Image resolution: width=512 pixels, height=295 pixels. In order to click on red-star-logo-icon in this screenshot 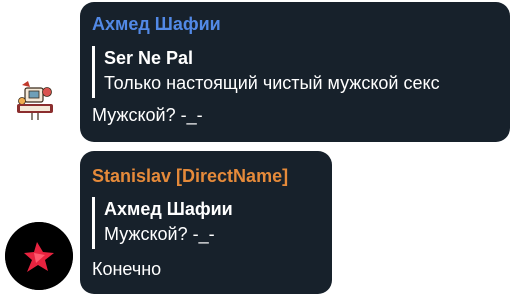, I will do `click(39, 256)`.